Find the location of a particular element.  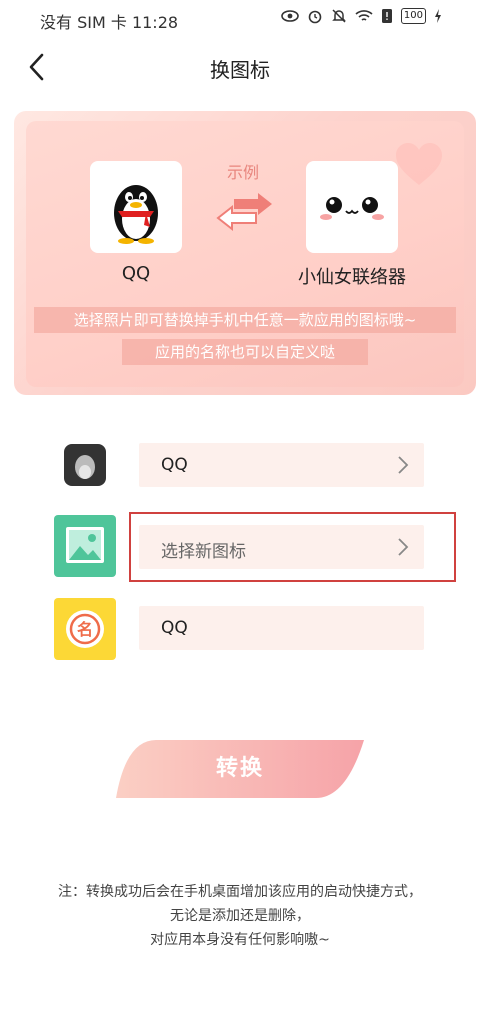

alarm-icon is located at coordinates (315, 17).